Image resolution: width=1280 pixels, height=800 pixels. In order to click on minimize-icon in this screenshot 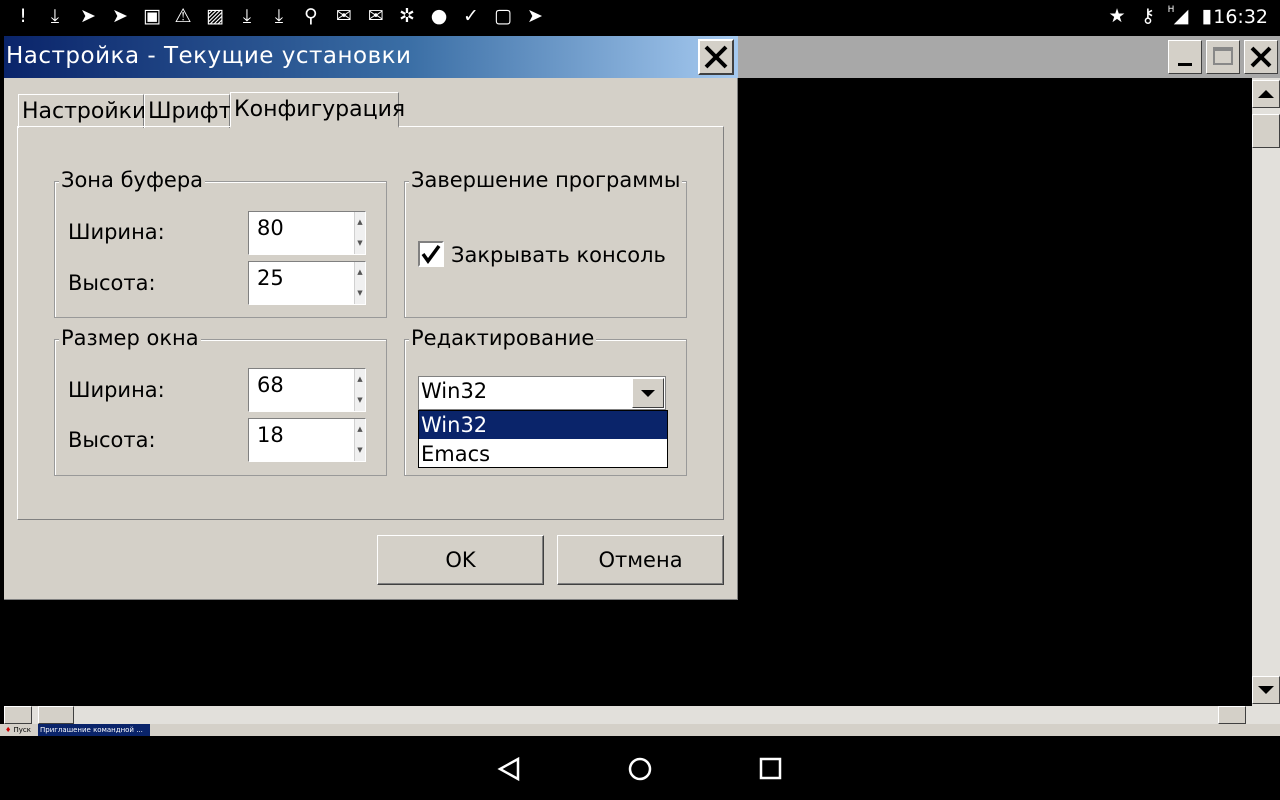, I will do `click(1185, 64)`.